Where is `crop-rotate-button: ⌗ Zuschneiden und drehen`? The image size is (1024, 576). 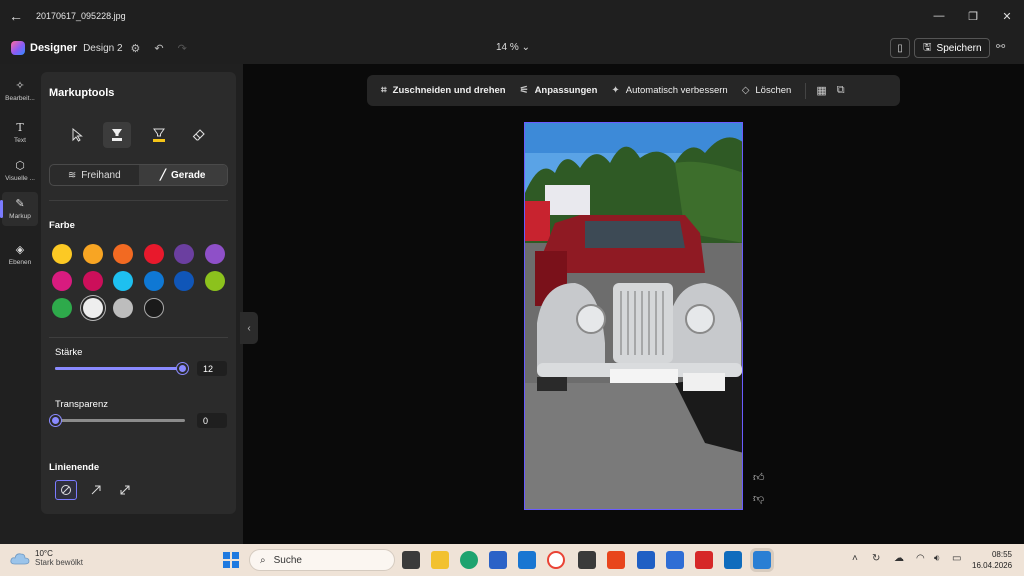 crop-rotate-button: ⌗ Zuschneiden und drehen is located at coordinates (443, 90).